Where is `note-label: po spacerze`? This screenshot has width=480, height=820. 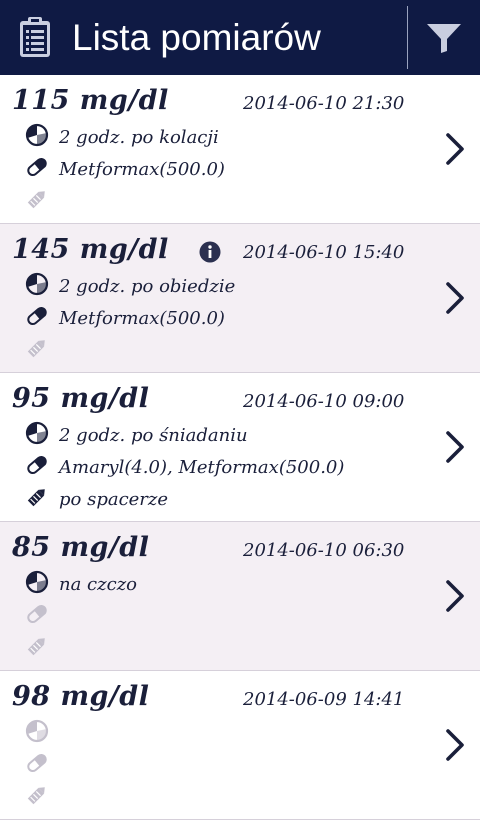
note-label: po spacerze is located at coordinates (114, 499).